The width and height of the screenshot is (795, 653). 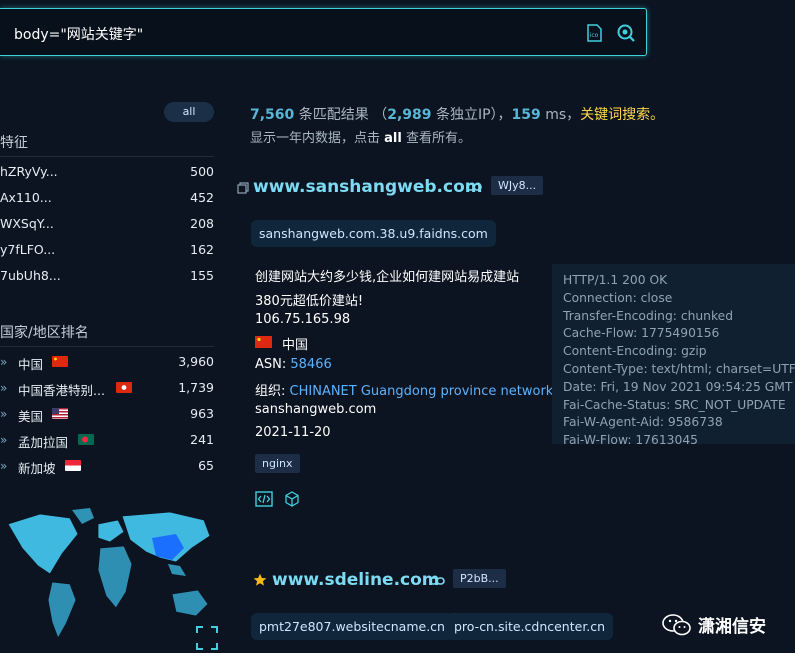 I want to click on http-line: HTTP/1.1 200 OK, so click(x=615, y=280).